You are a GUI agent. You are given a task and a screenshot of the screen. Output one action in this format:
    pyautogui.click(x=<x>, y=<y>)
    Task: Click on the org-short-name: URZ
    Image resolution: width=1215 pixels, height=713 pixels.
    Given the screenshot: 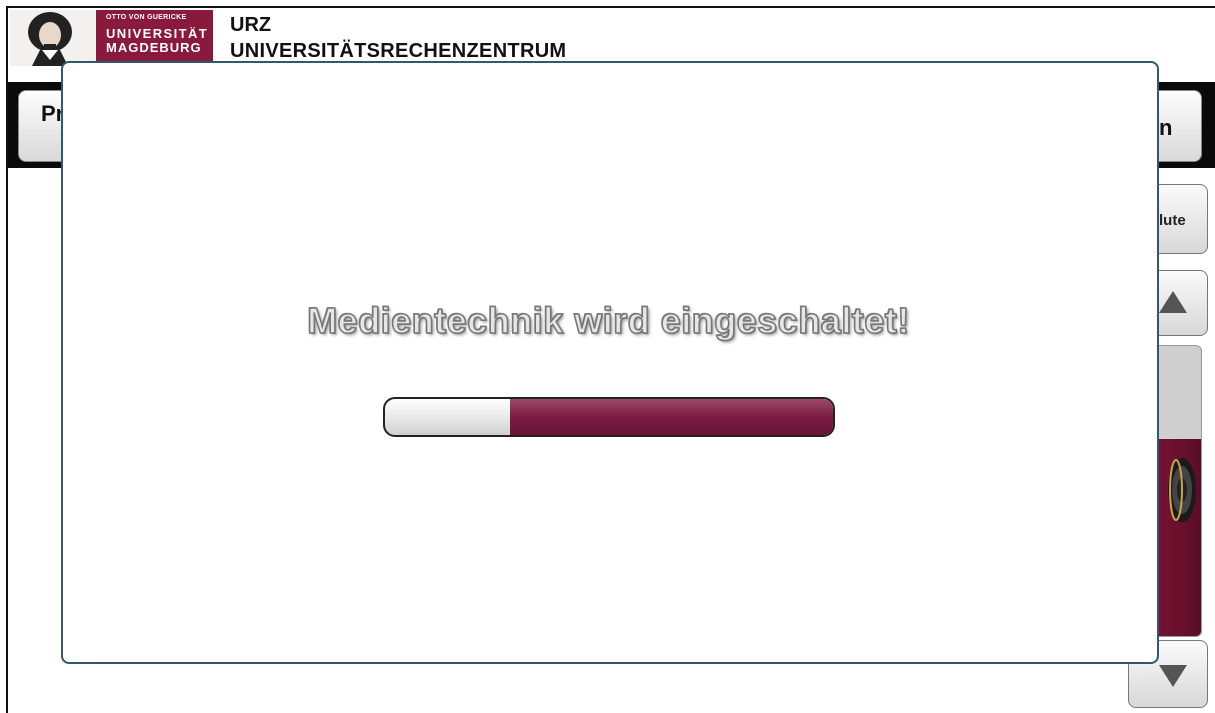 What is the action you would take?
    pyautogui.click(x=251, y=25)
    